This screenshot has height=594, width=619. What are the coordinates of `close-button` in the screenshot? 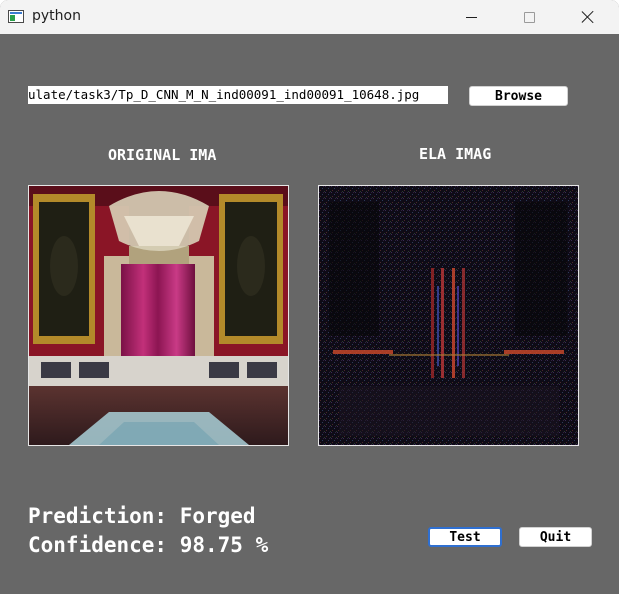 It's located at (588, 17).